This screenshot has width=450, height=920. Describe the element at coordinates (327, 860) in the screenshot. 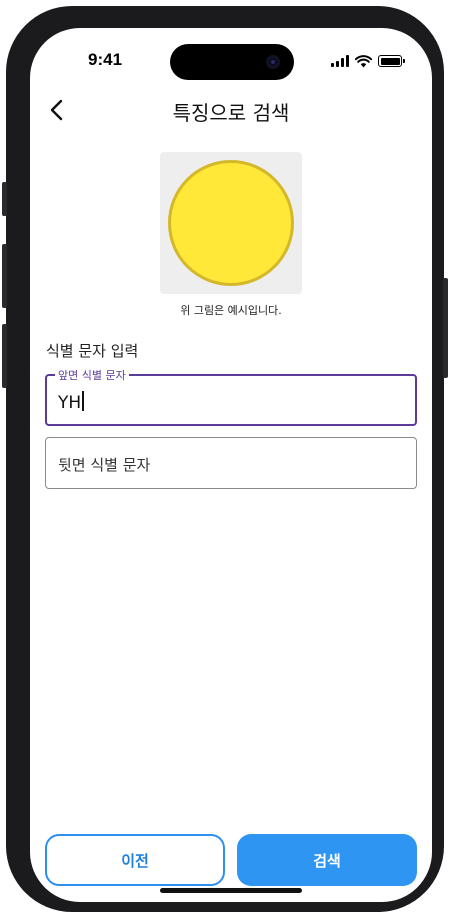

I see `search-button: 검색` at that location.